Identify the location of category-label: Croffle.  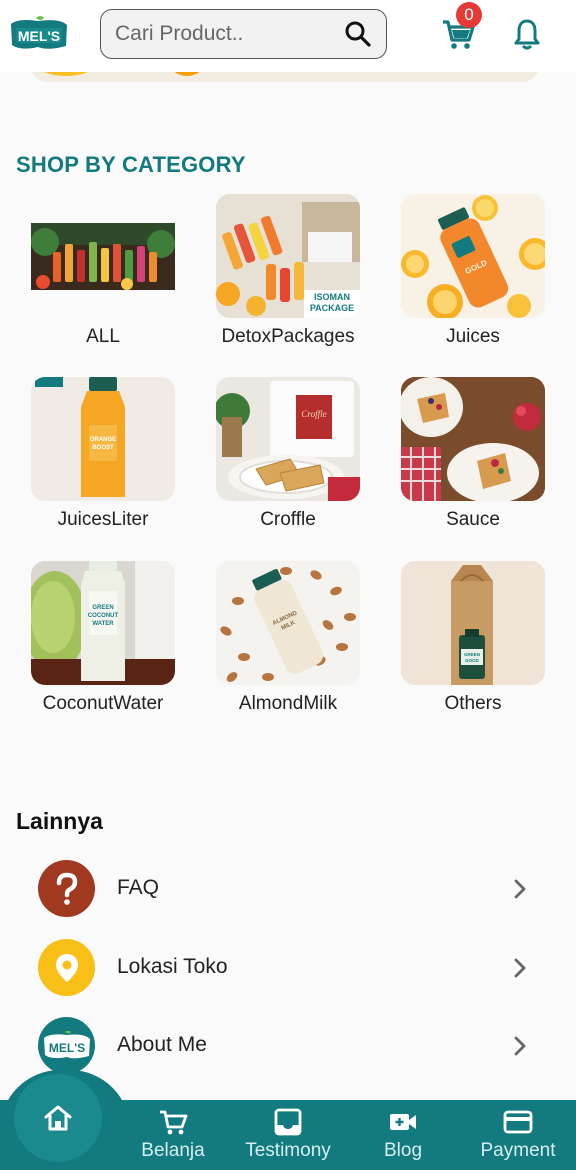
(288, 519).